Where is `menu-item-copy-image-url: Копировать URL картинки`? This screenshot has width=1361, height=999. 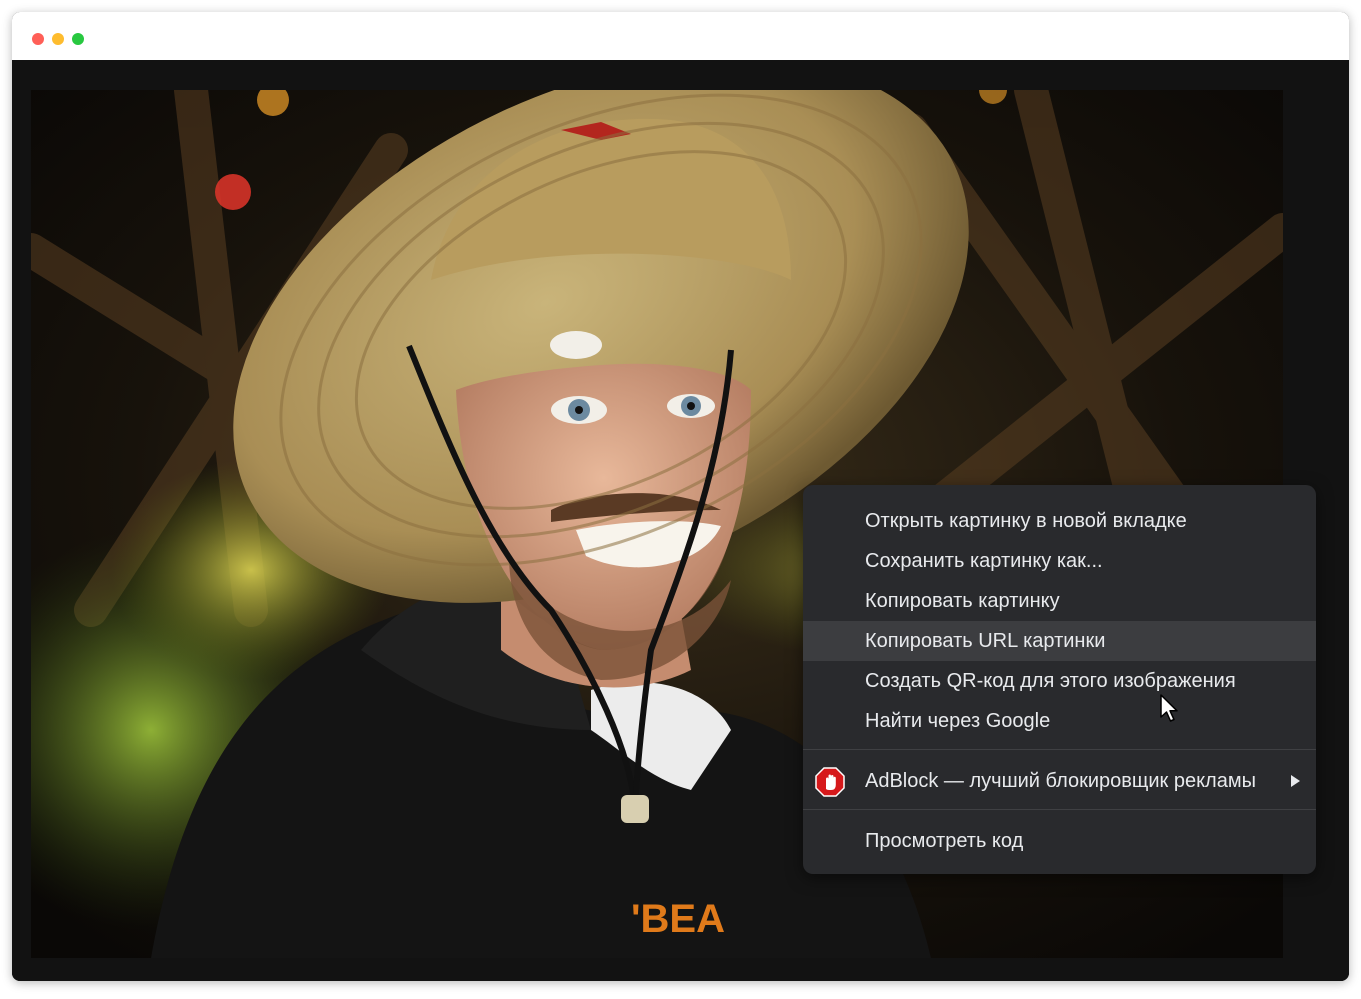
menu-item-copy-image-url: Копировать URL картинки is located at coordinates (1059, 641).